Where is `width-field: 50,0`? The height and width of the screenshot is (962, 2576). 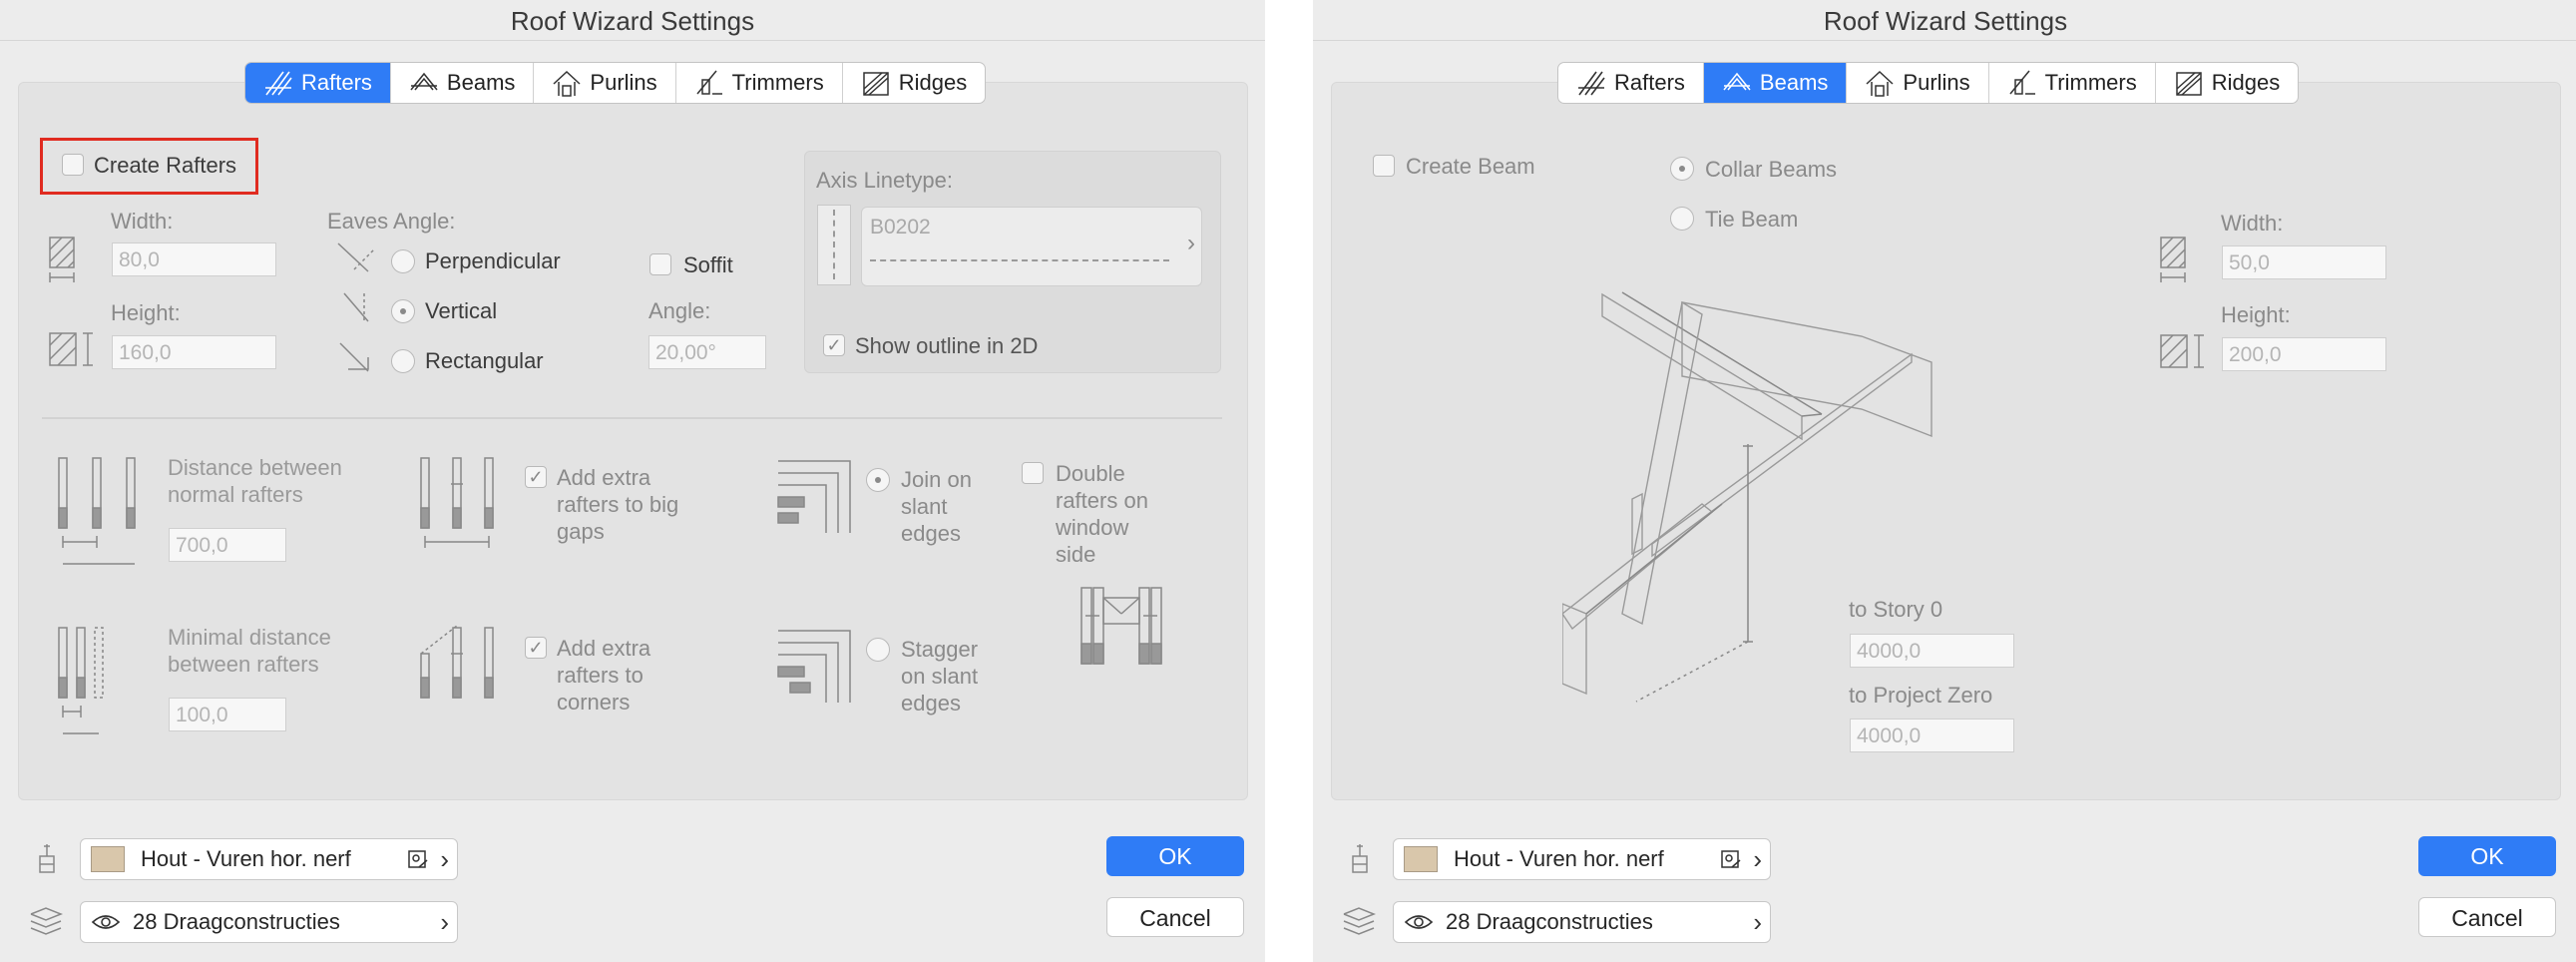
width-field: 50,0 is located at coordinates (2304, 262).